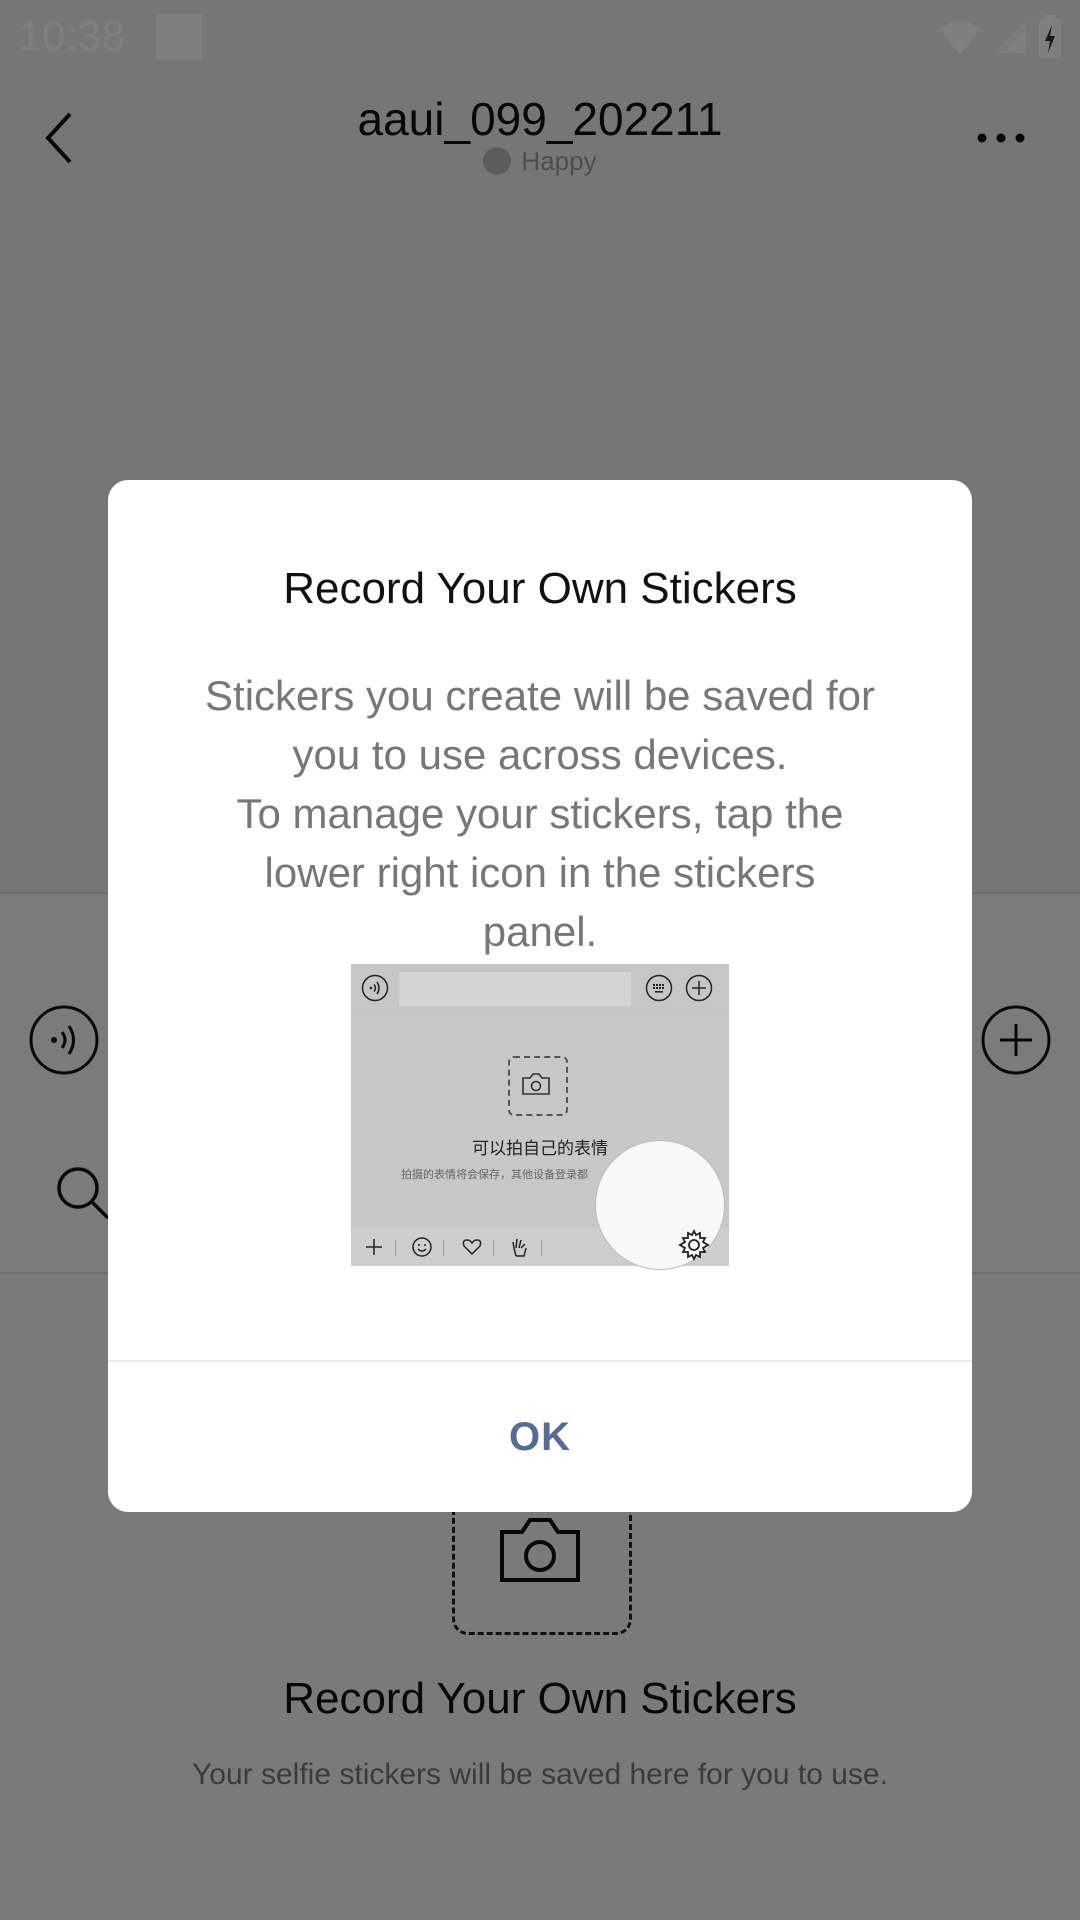  What do you see at coordinates (494, 1175) in the screenshot?
I see `illustration-sub-text: 拍摄的表情将会保存，其他设备登录都` at bounding box center [494, 1175].